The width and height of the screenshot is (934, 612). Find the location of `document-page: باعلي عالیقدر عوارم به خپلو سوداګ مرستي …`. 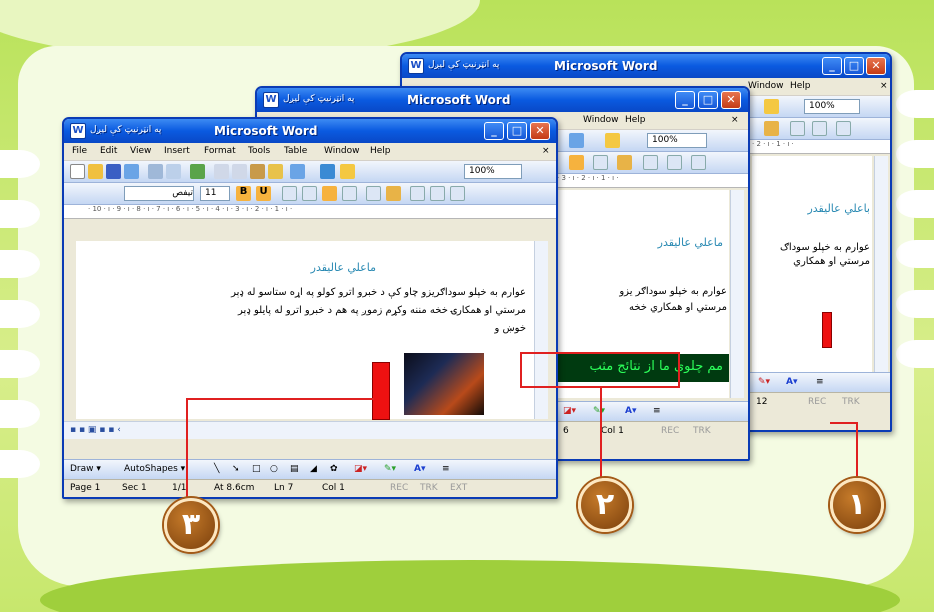

document-page: باعلي عالیقدر عوارم به خپلو سوداګ مرستي … is located at coordinates (812, 275).